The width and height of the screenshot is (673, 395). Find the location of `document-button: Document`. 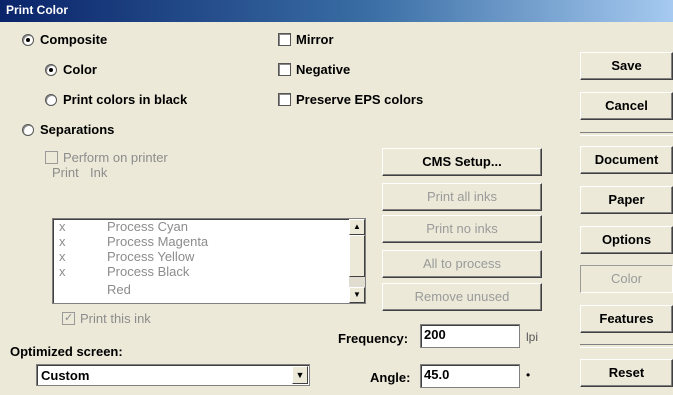

document-button: Document is located at coordinates (626, 160).